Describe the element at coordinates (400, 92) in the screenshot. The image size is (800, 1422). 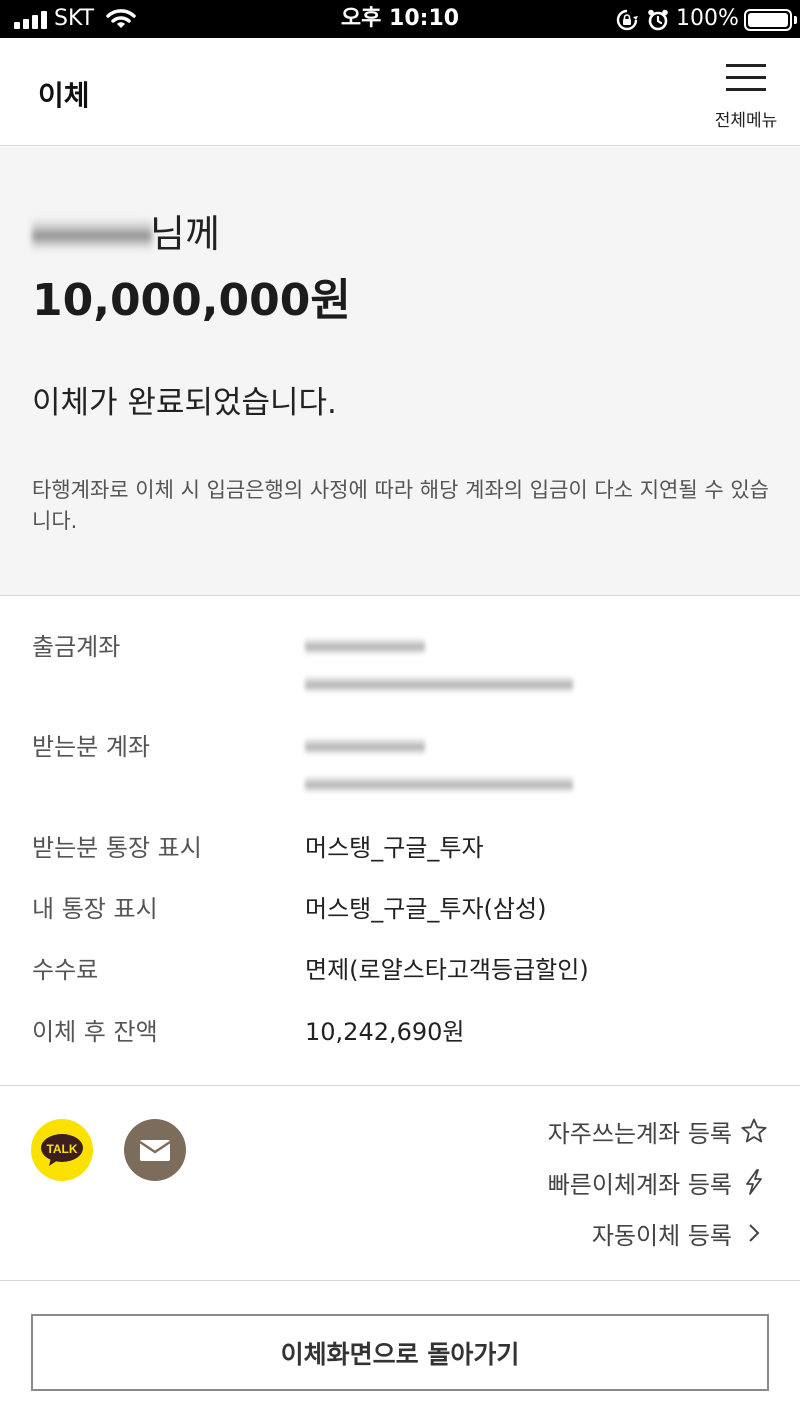
I see `app-header: 이체 전체메뉴` at that location.